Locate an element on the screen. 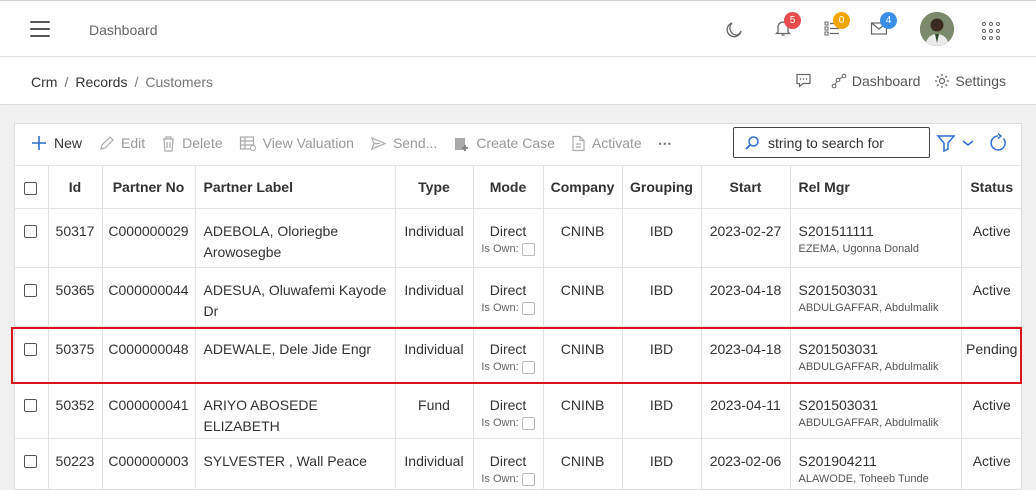 Image resolution: width=1036 pixels, height=490 pixels. activate-button: Activate is located at coordinates (606, 143).